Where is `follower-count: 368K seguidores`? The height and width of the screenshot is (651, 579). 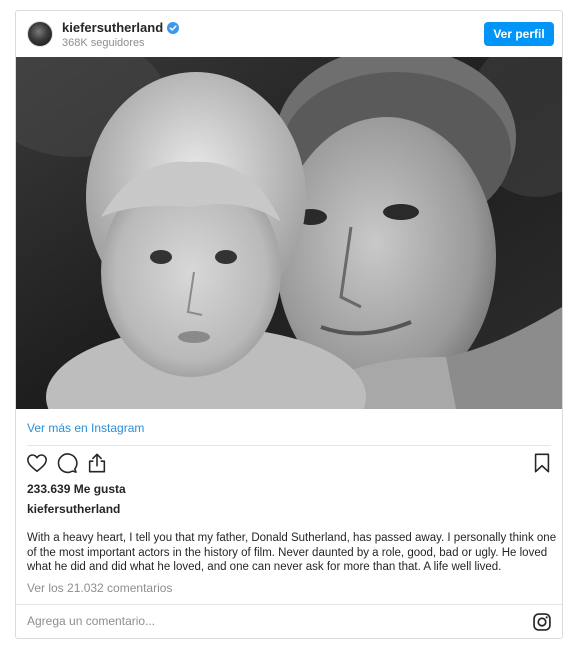
follower-count: 368K seguidores is located at coordinates (103, 43).